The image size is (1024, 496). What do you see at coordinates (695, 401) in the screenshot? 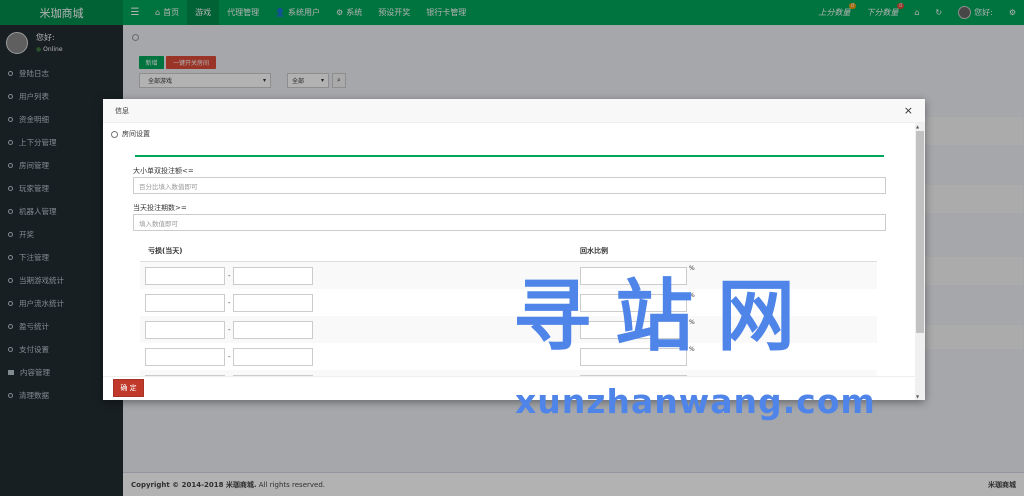
I see `watermark-url: xunzhanwang.com` at bounding box center [695, 401].